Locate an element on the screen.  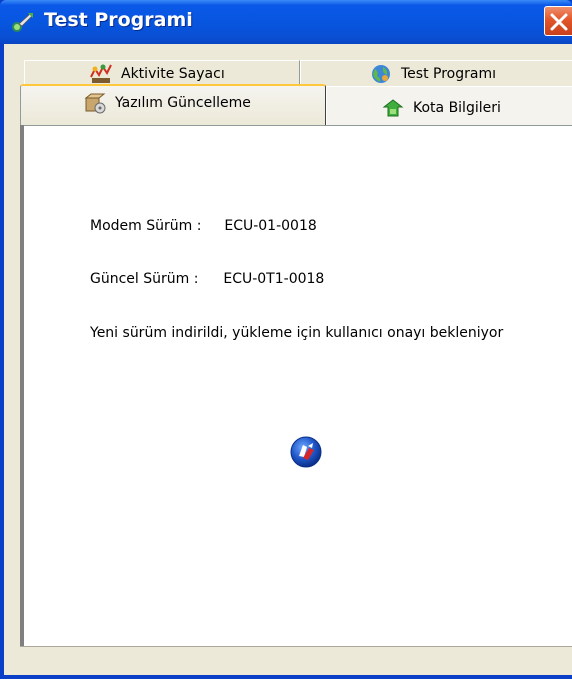
close-icon is located at coordinates (559, 22).